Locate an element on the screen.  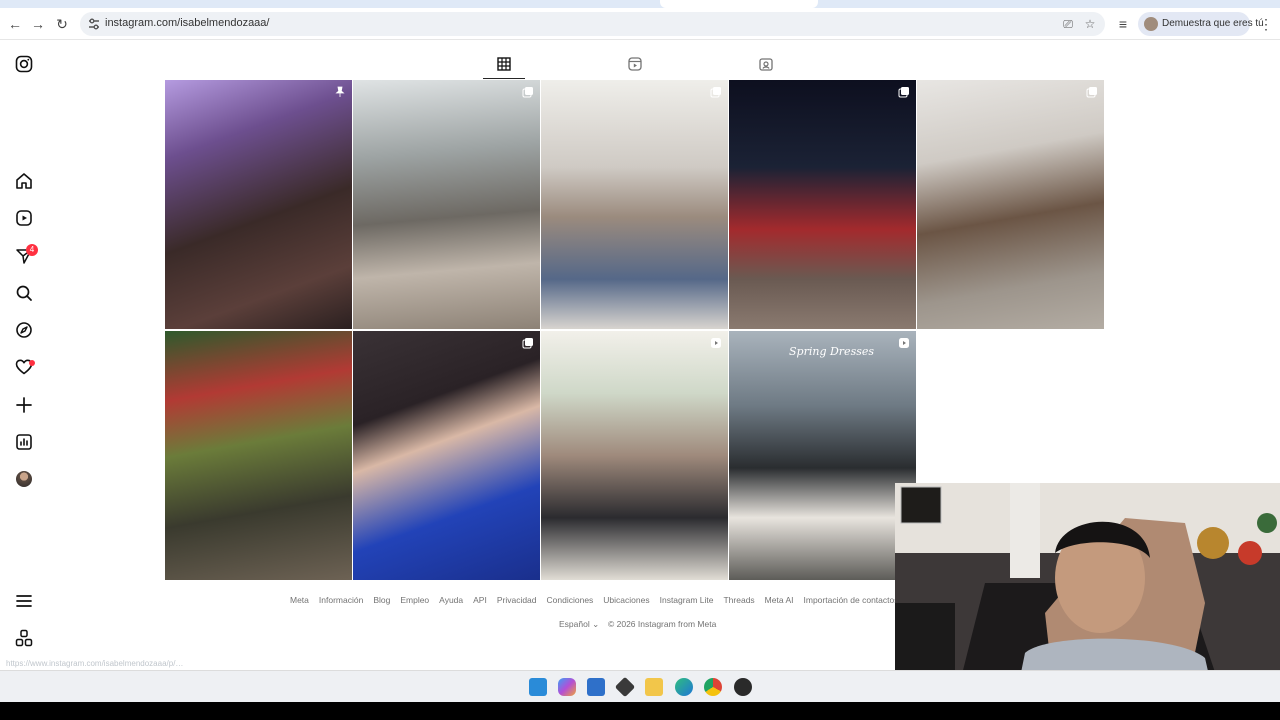
reload-button: ↻ is located at coordinates (62, 24).